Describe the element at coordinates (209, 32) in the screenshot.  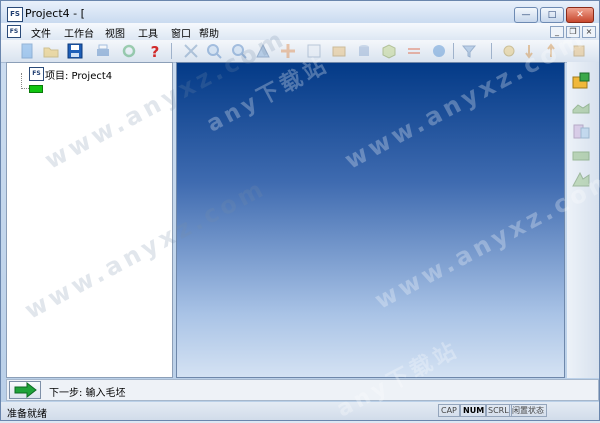
I see `menu-help: 帮助` at that location.